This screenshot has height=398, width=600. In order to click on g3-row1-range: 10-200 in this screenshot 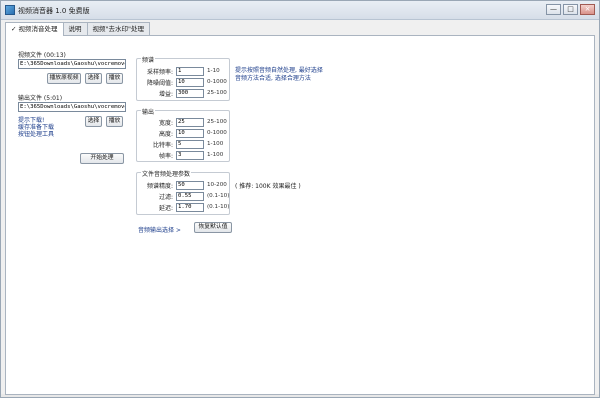, I will do `click(217, 185)`.